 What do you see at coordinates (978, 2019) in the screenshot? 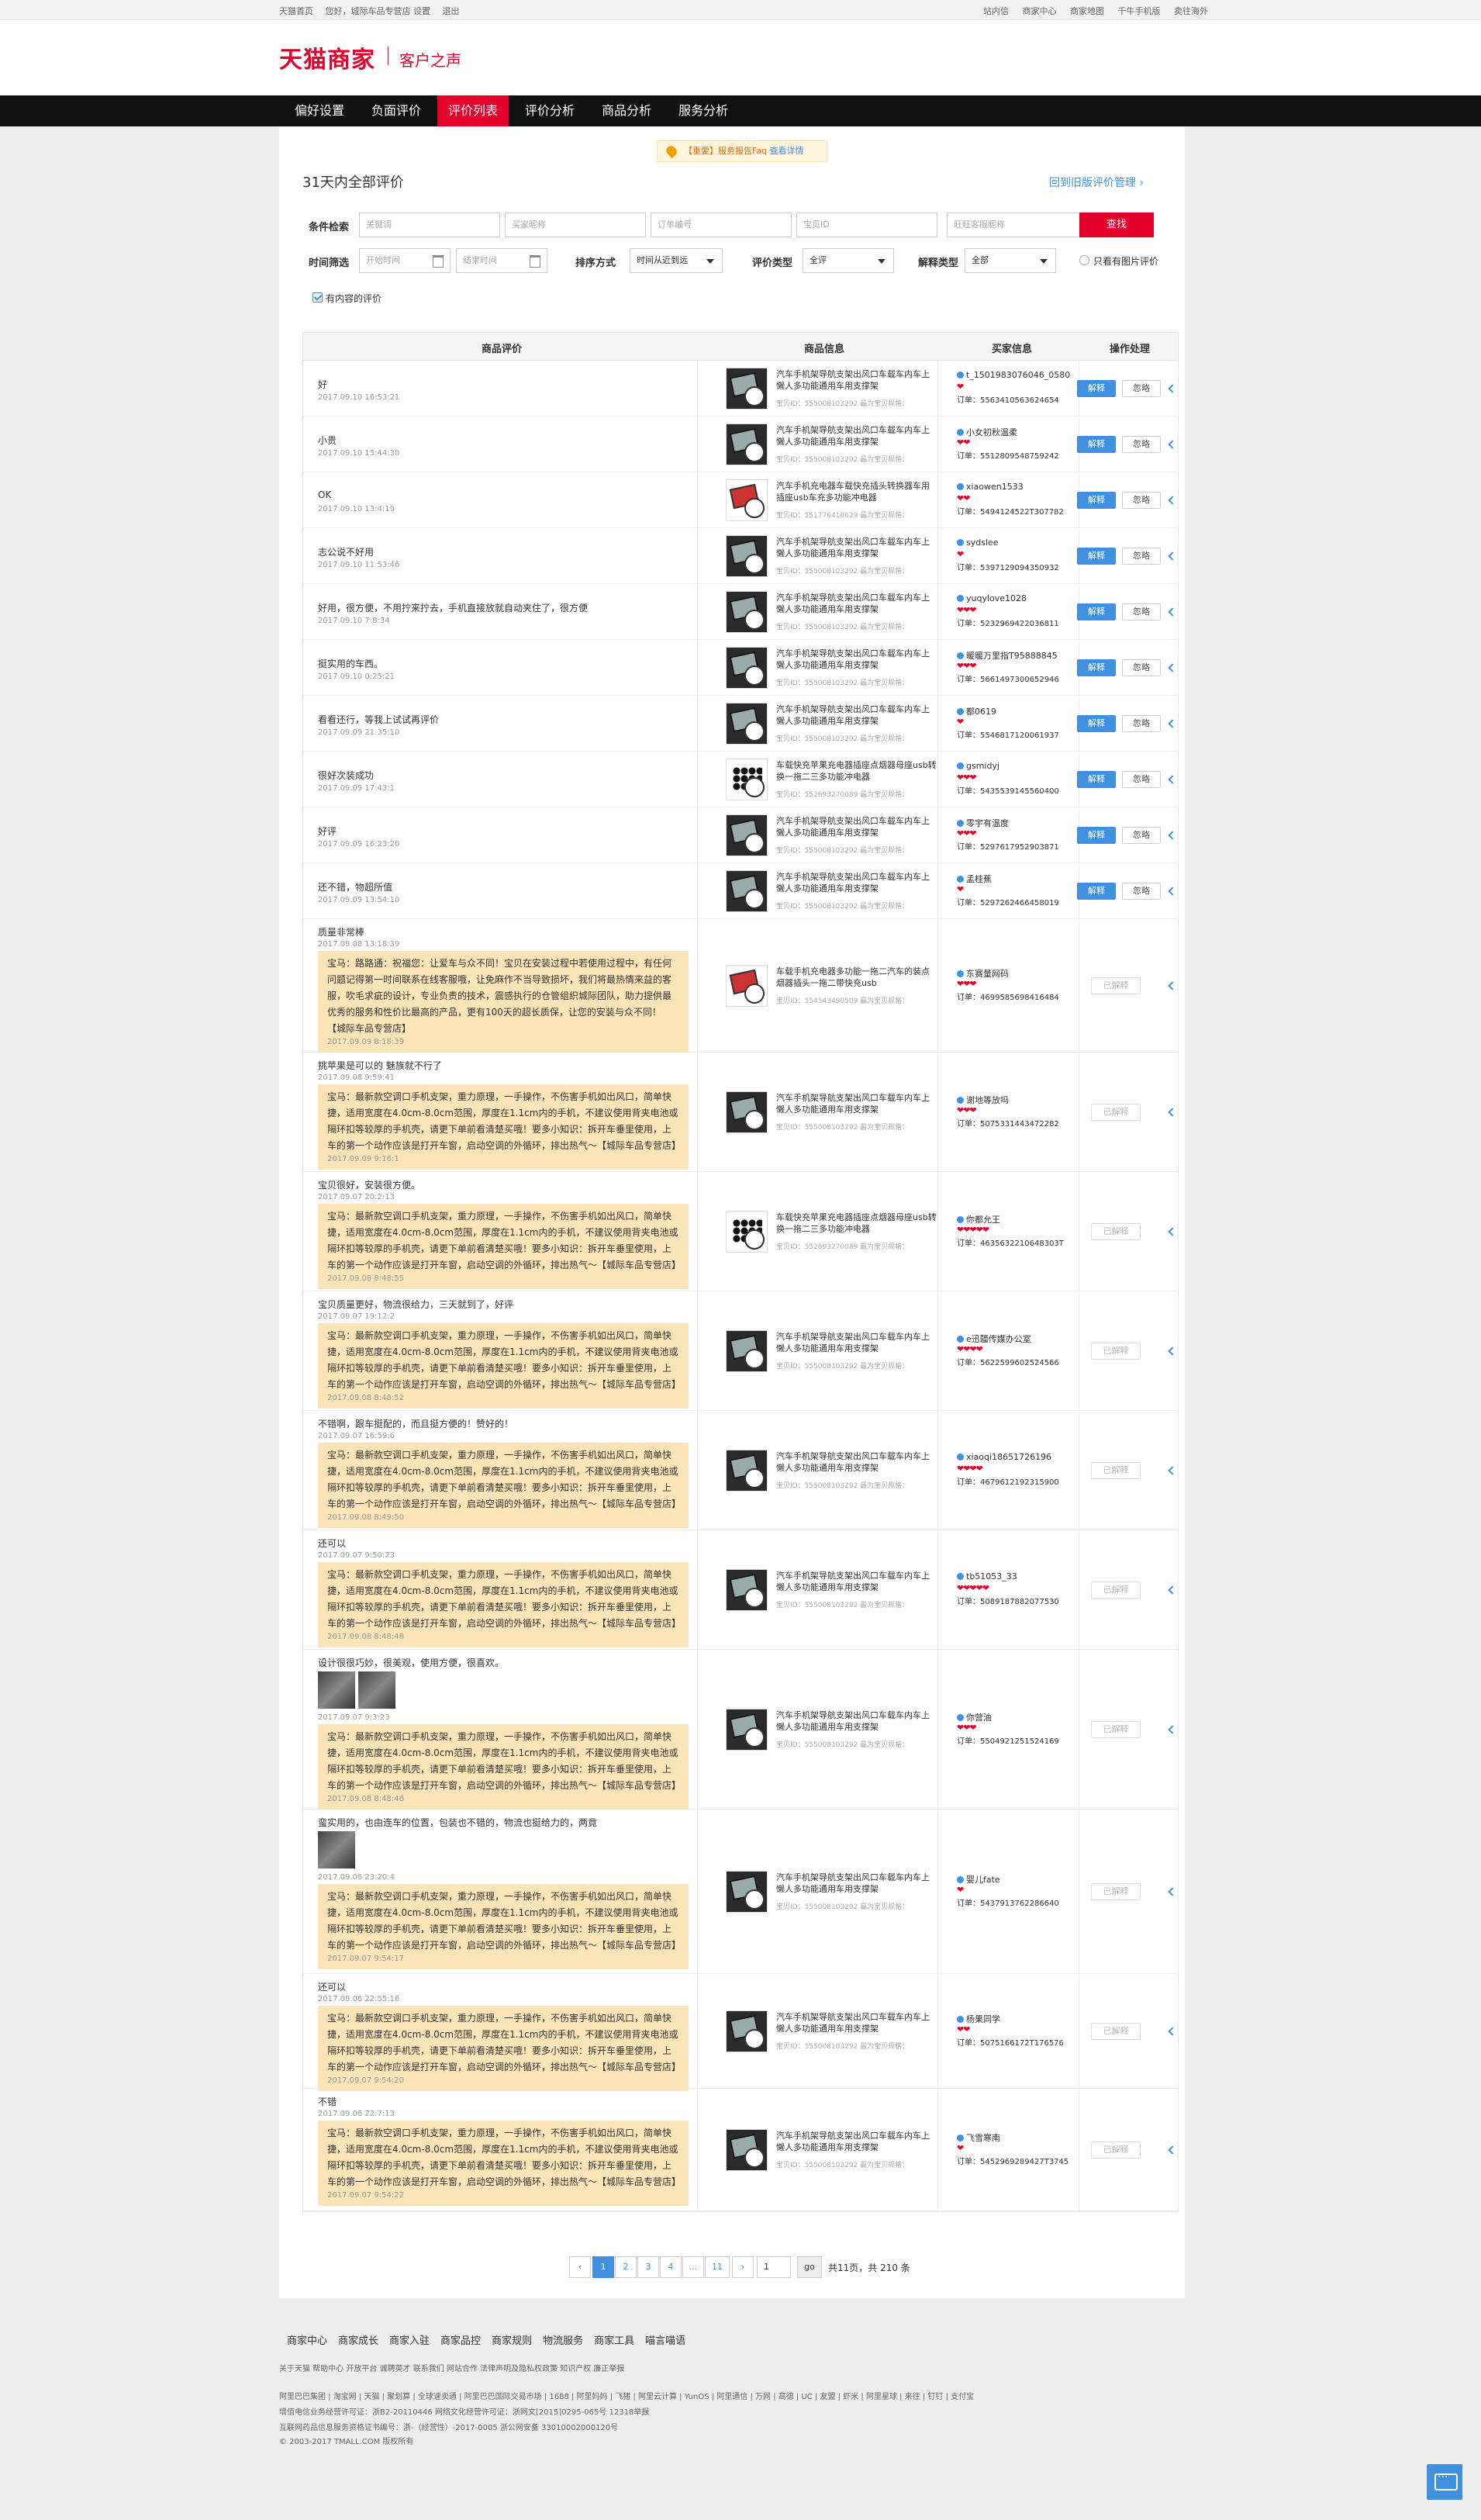
I see `buyer-name: 杨果同学` at bounding box center [978, 2019].